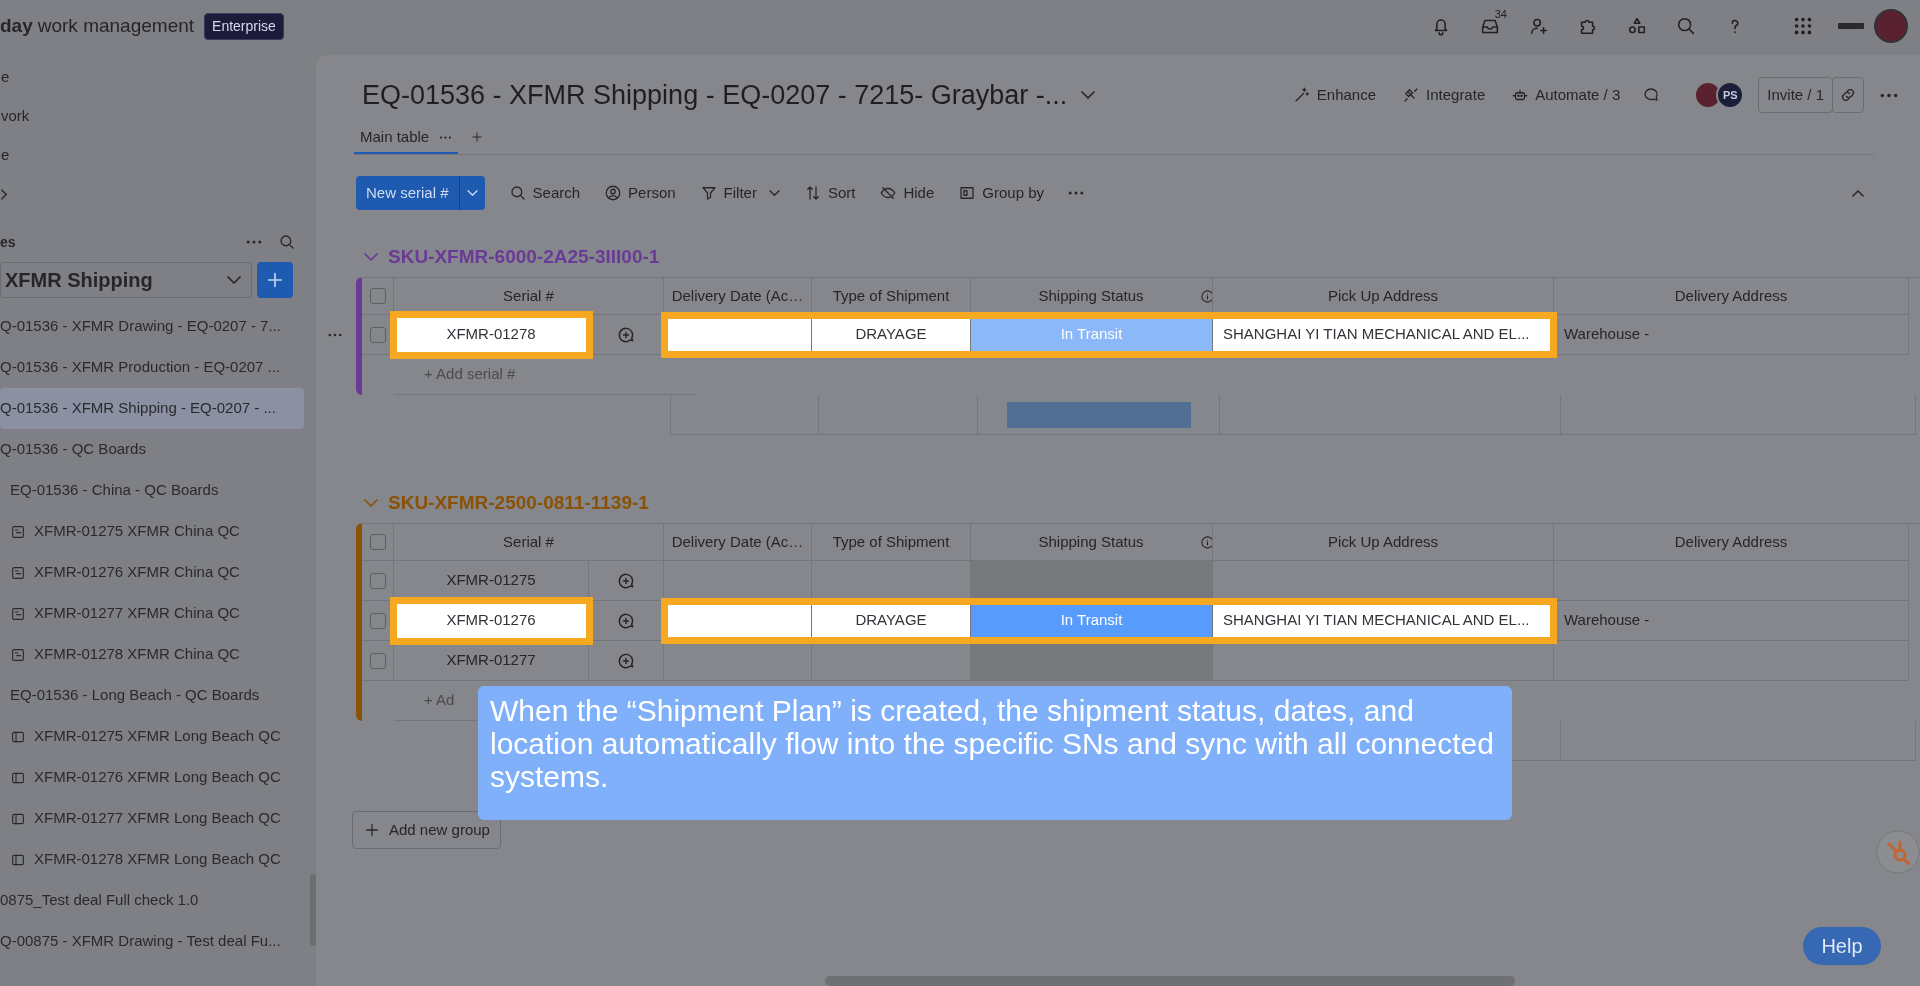  I want to click on copy-link-button, so click(1848, 95).